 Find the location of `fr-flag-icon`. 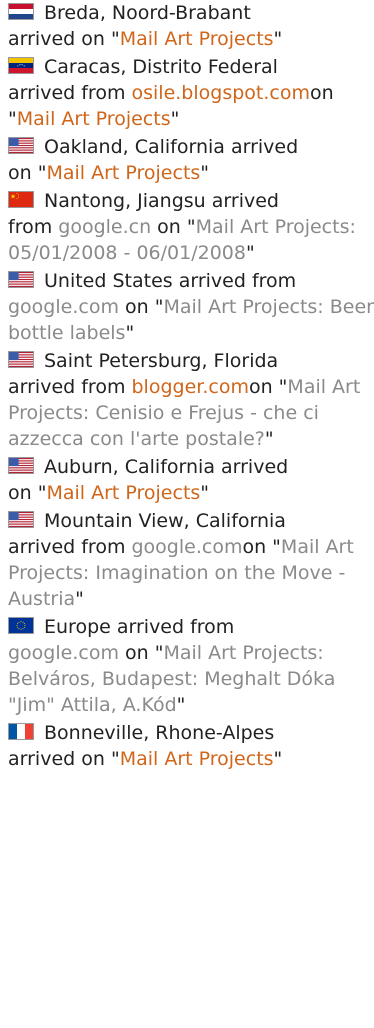

fr-flag-icon is located at coordinates (21, 731).